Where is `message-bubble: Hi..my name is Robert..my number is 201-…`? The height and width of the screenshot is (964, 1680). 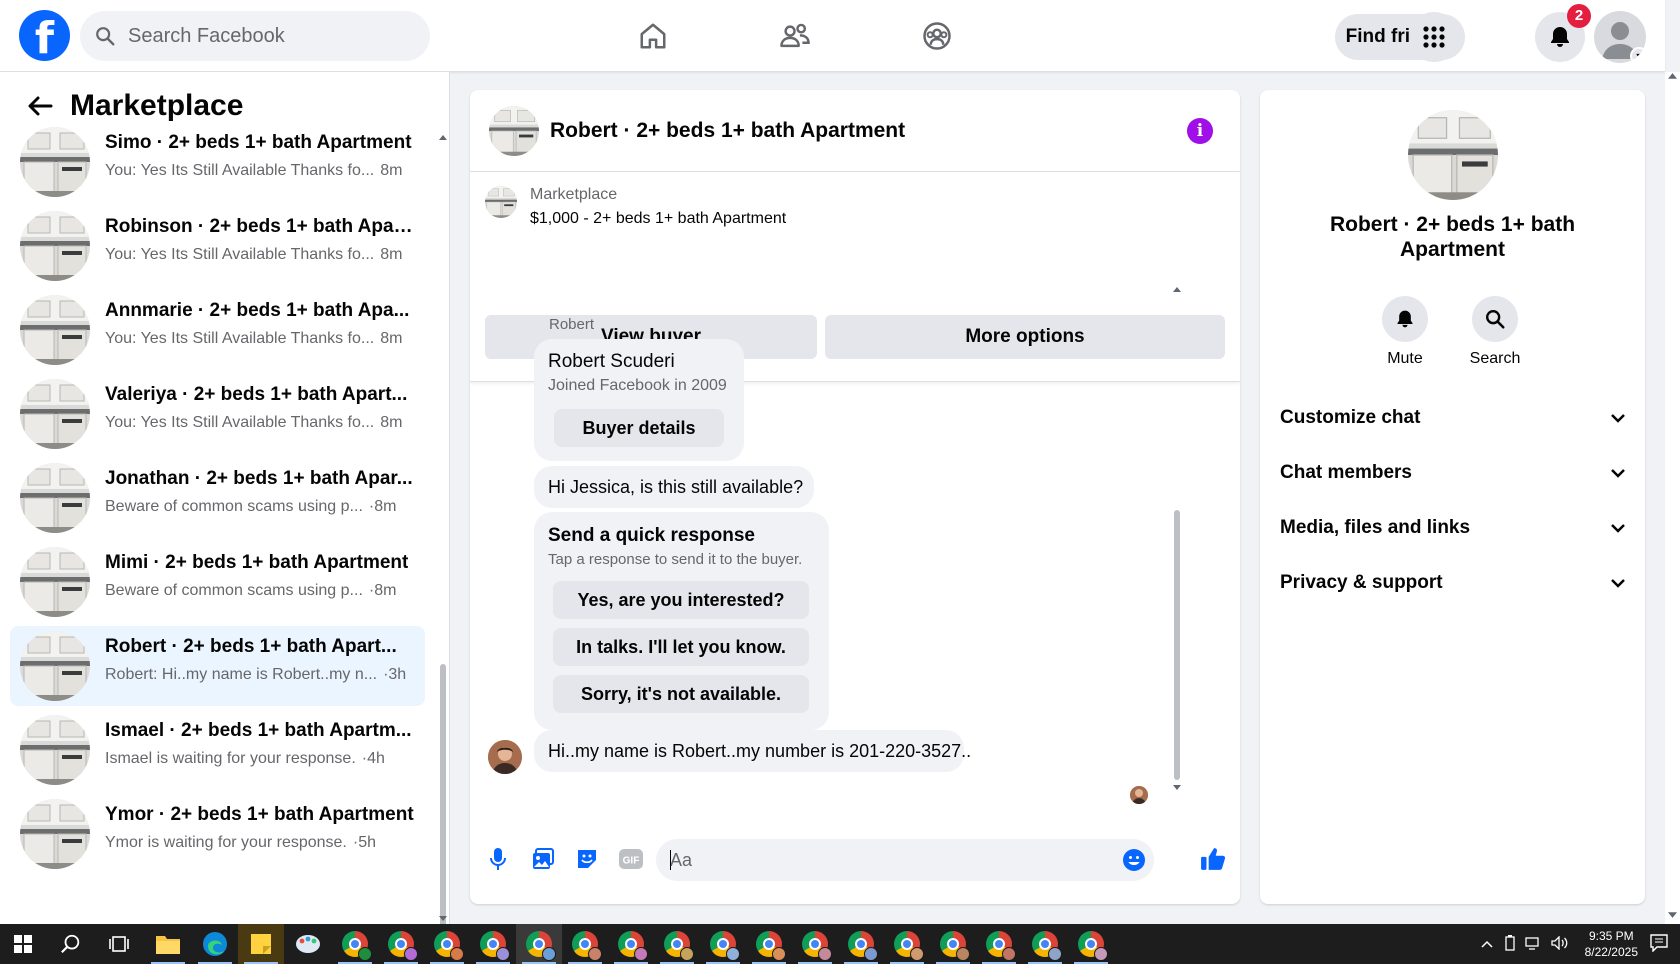
message-bubble: Hi..my name is Robert..my number is 201-… is located at coordinates (752, 751).